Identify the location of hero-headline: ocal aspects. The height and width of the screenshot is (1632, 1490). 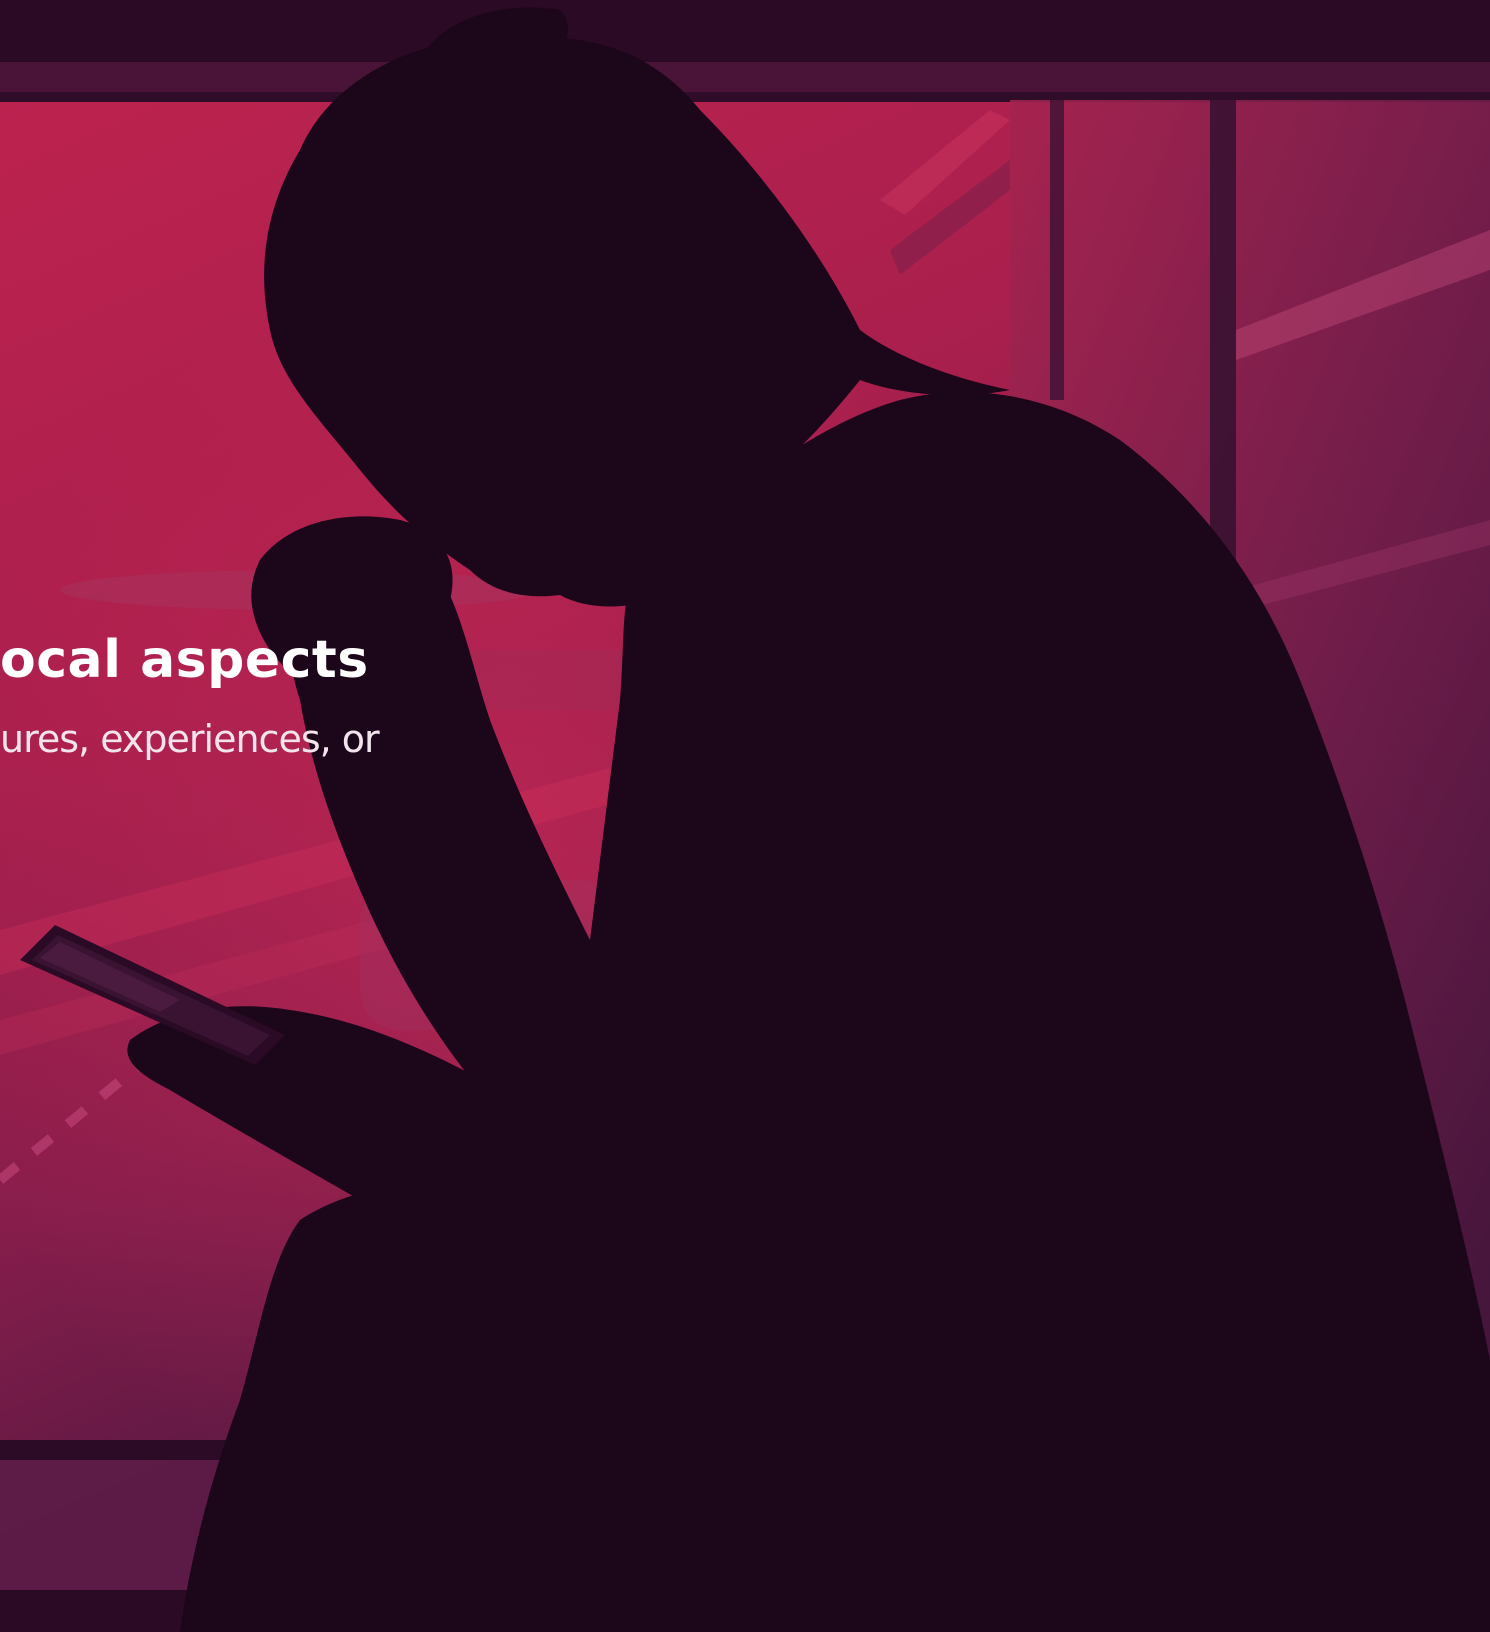
(184, 660).